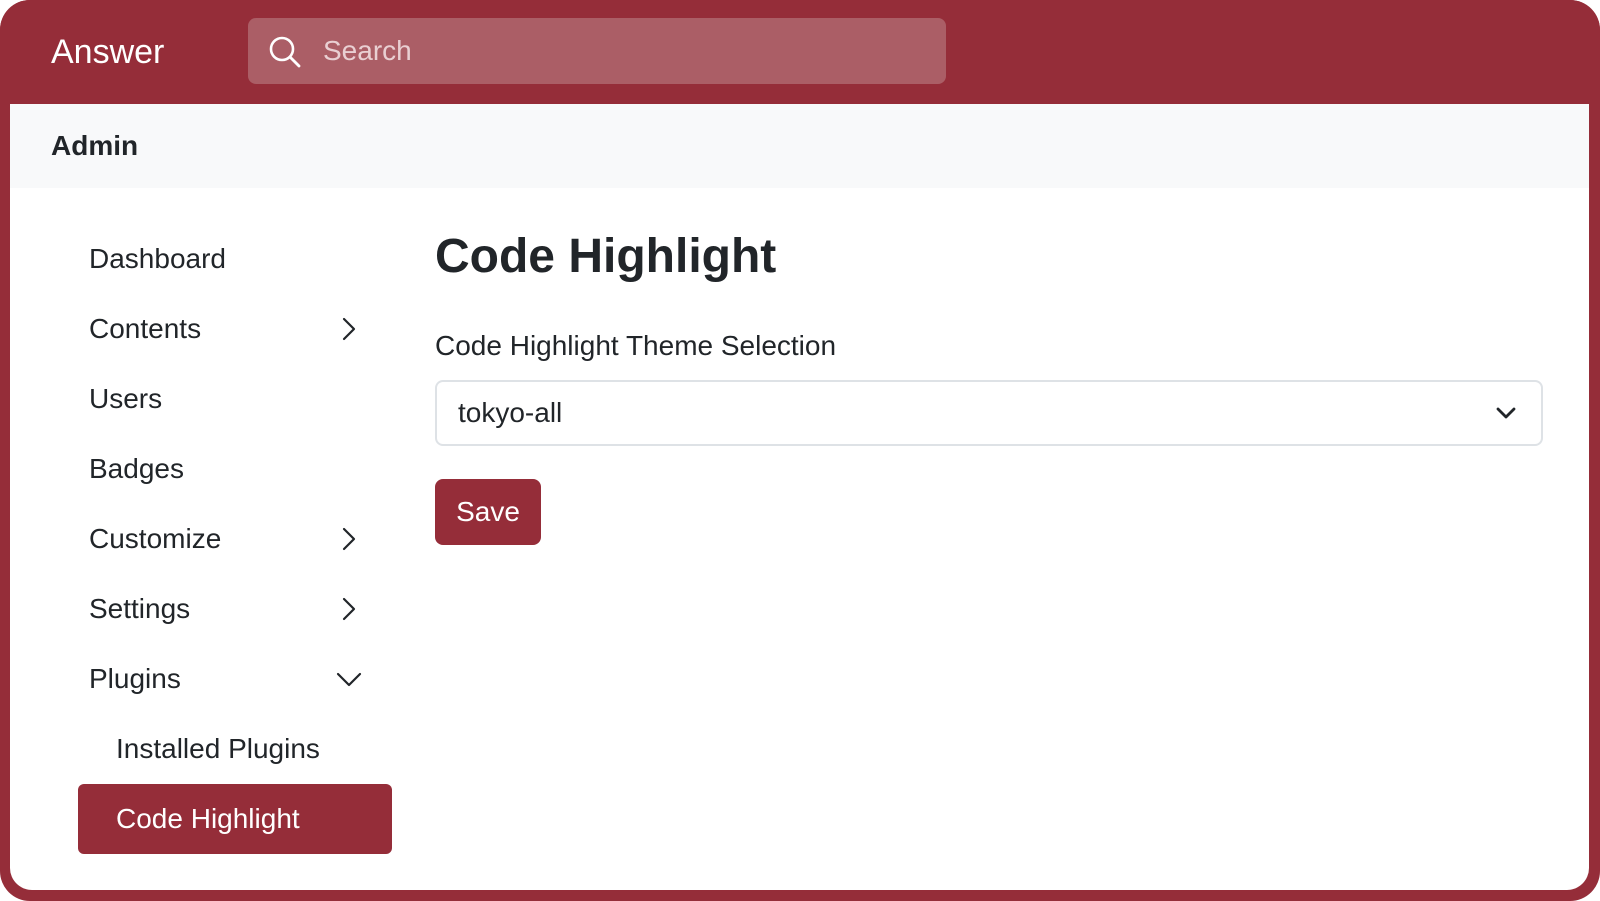 Image resolution: width=1600 pixels, height=901 pixels. I want to click on sidebar-item-installed-plugins: Installed Plugins, so click(235, 749).